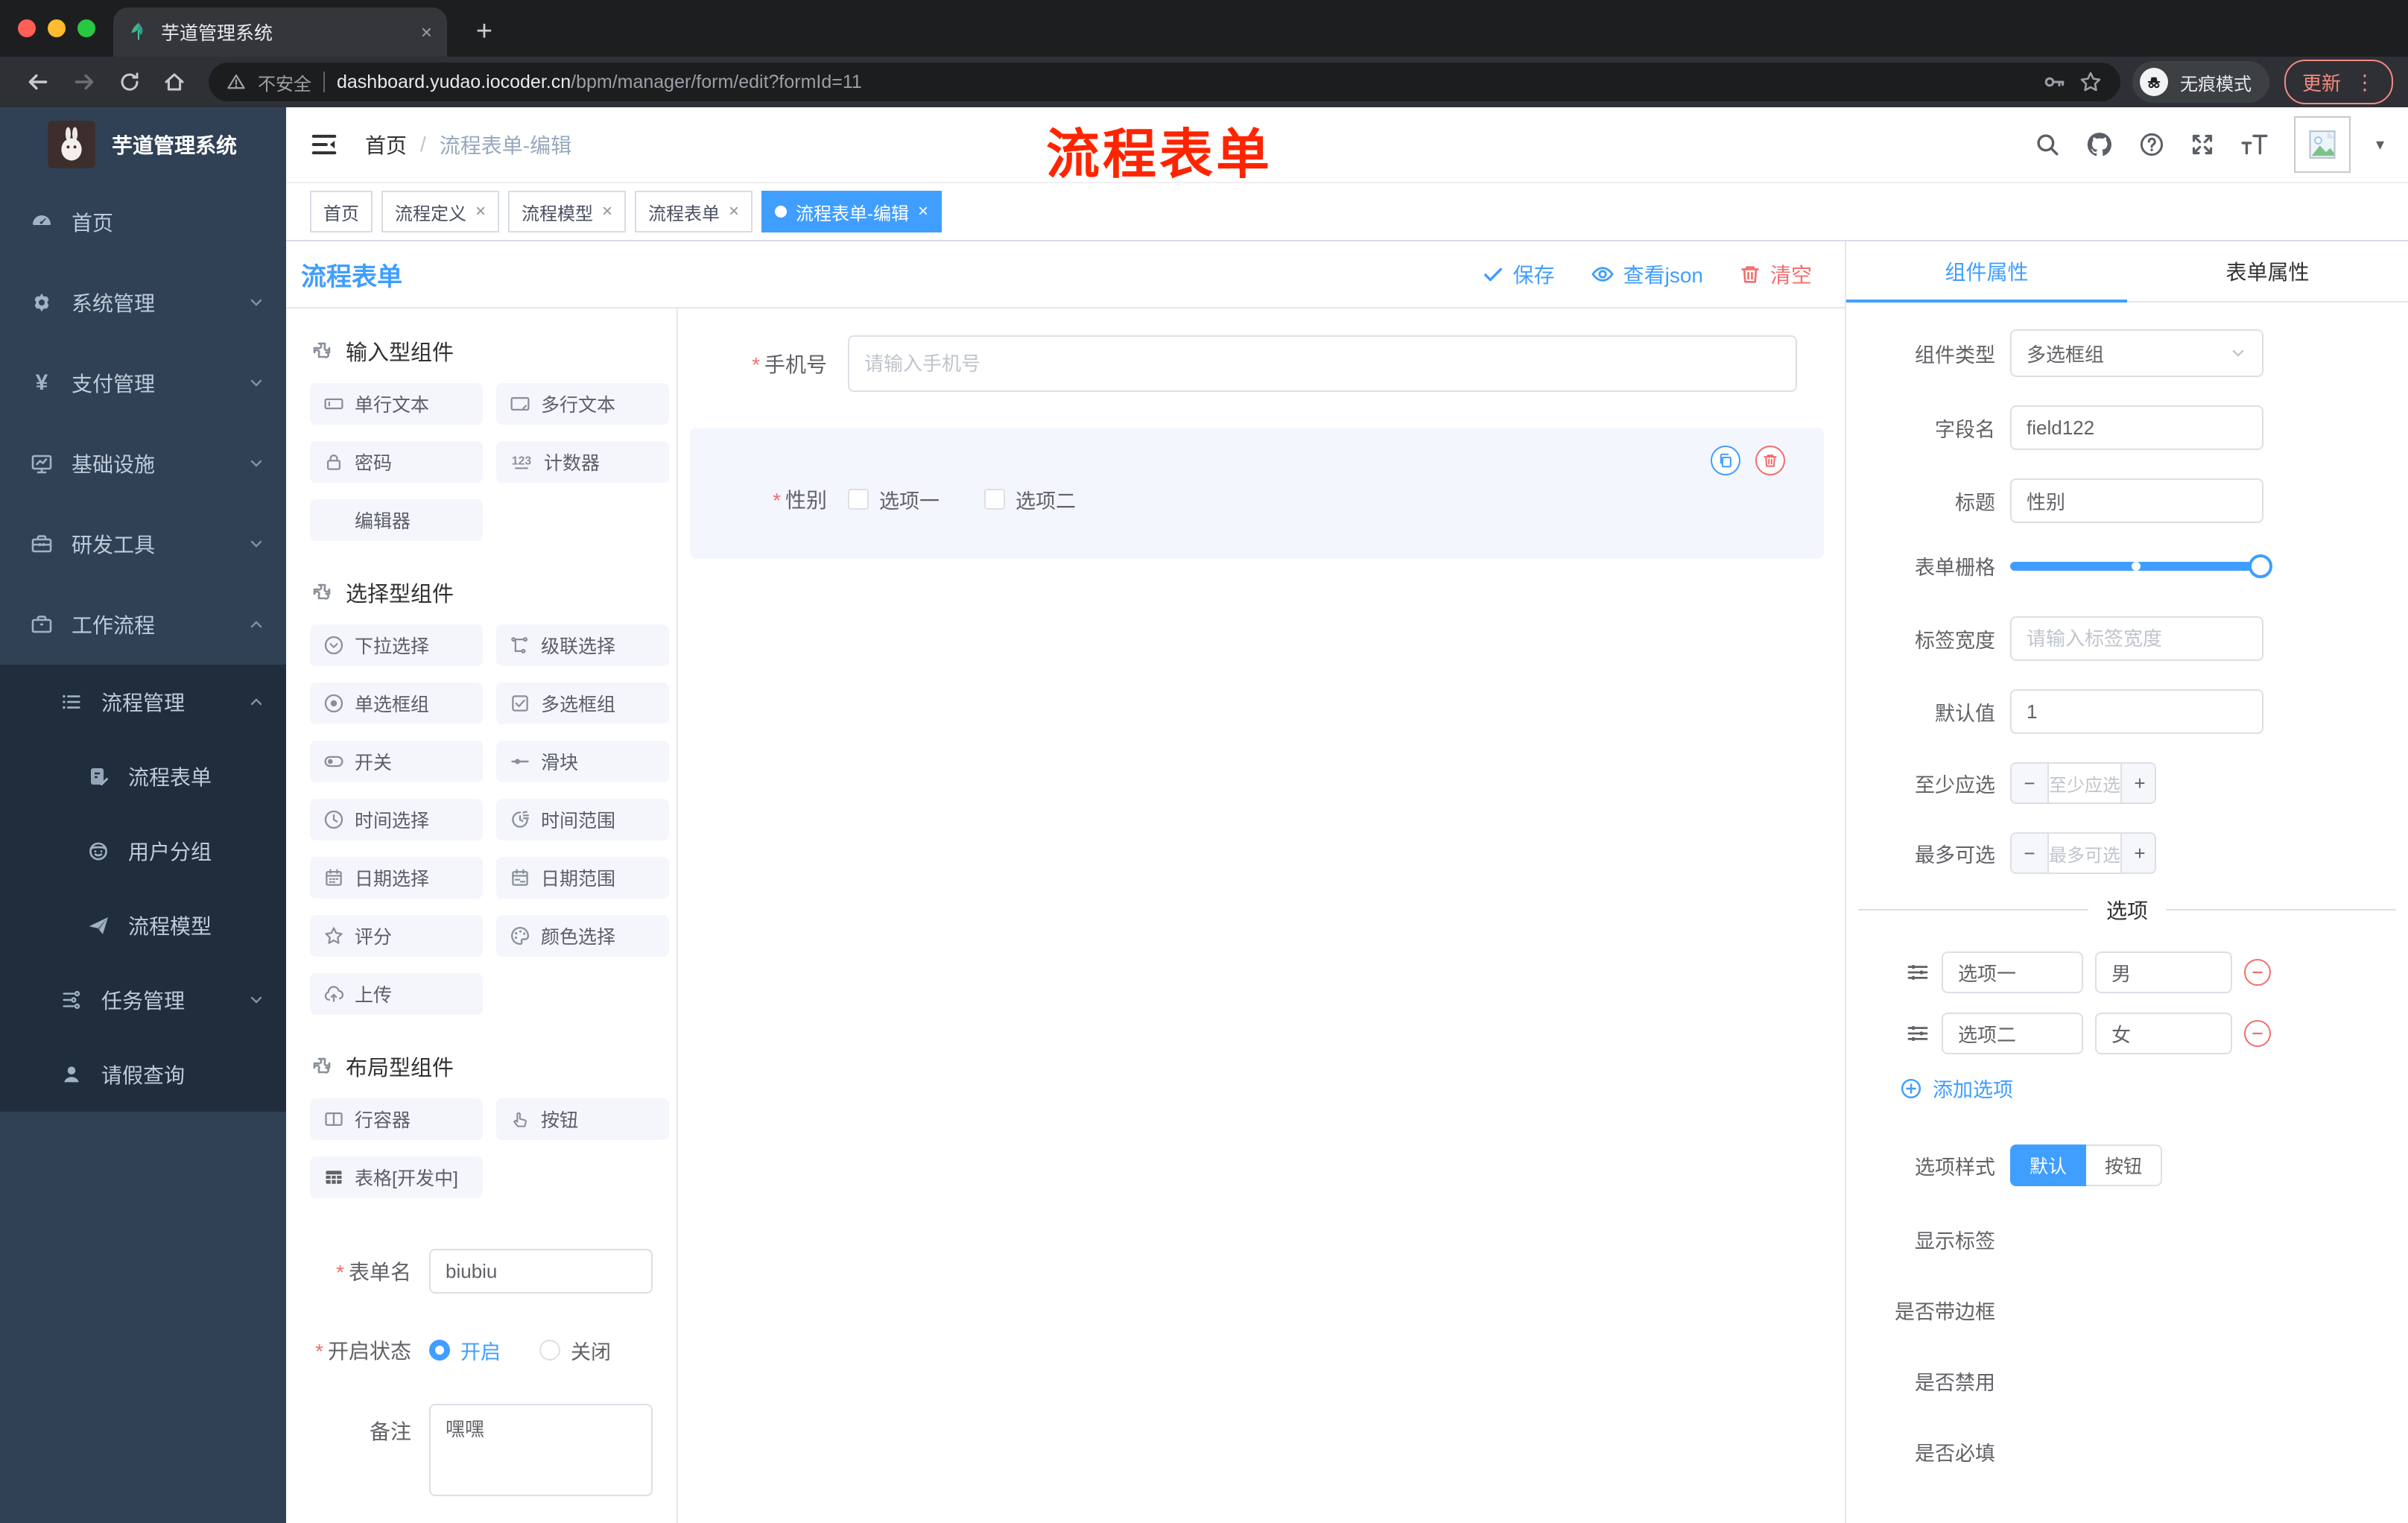 Image resolution: width=2408 pixels, height=1523 pixels. What do you see at coordinates (386, 144) in the screenshot?
I see `breadcrumb-home: 首页` at bounding box center [386, 144].